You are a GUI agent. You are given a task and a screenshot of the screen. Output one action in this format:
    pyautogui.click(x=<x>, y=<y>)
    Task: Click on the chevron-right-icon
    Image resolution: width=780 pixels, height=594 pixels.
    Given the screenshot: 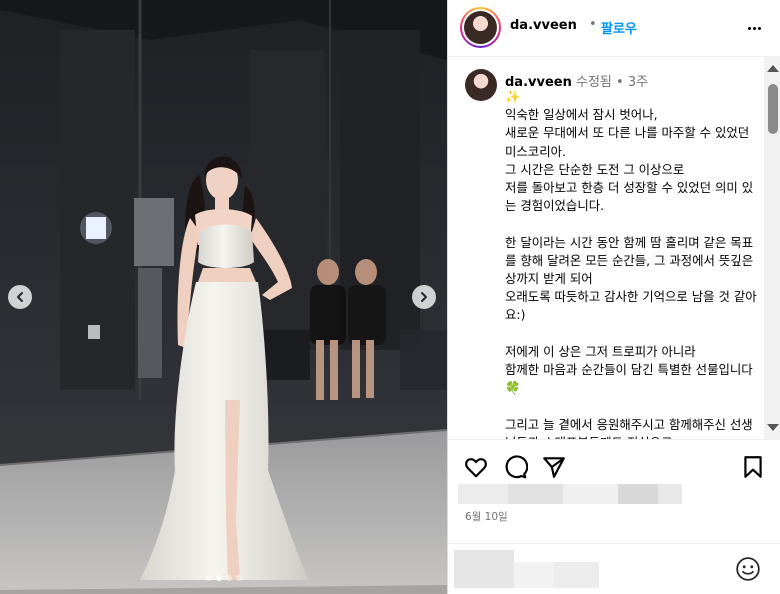 What is the action you would take?
    pyautogui.click(x=424, y=297)
    